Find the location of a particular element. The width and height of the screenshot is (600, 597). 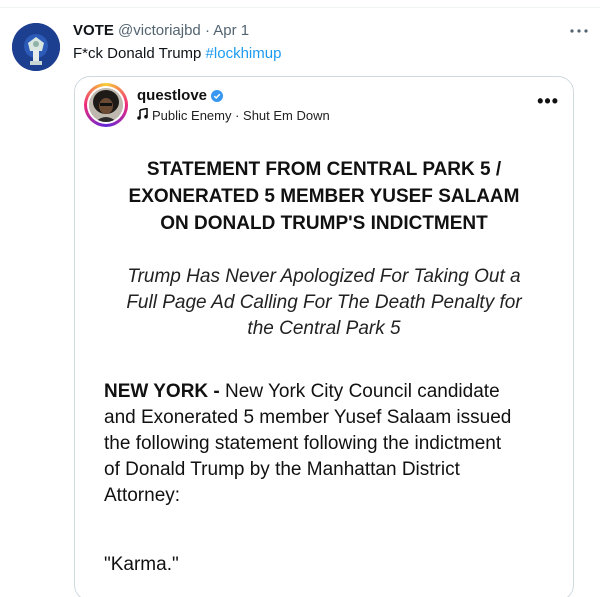

tweet-text-body: F*ck Donald Trump is located at coordinates (139, 53).